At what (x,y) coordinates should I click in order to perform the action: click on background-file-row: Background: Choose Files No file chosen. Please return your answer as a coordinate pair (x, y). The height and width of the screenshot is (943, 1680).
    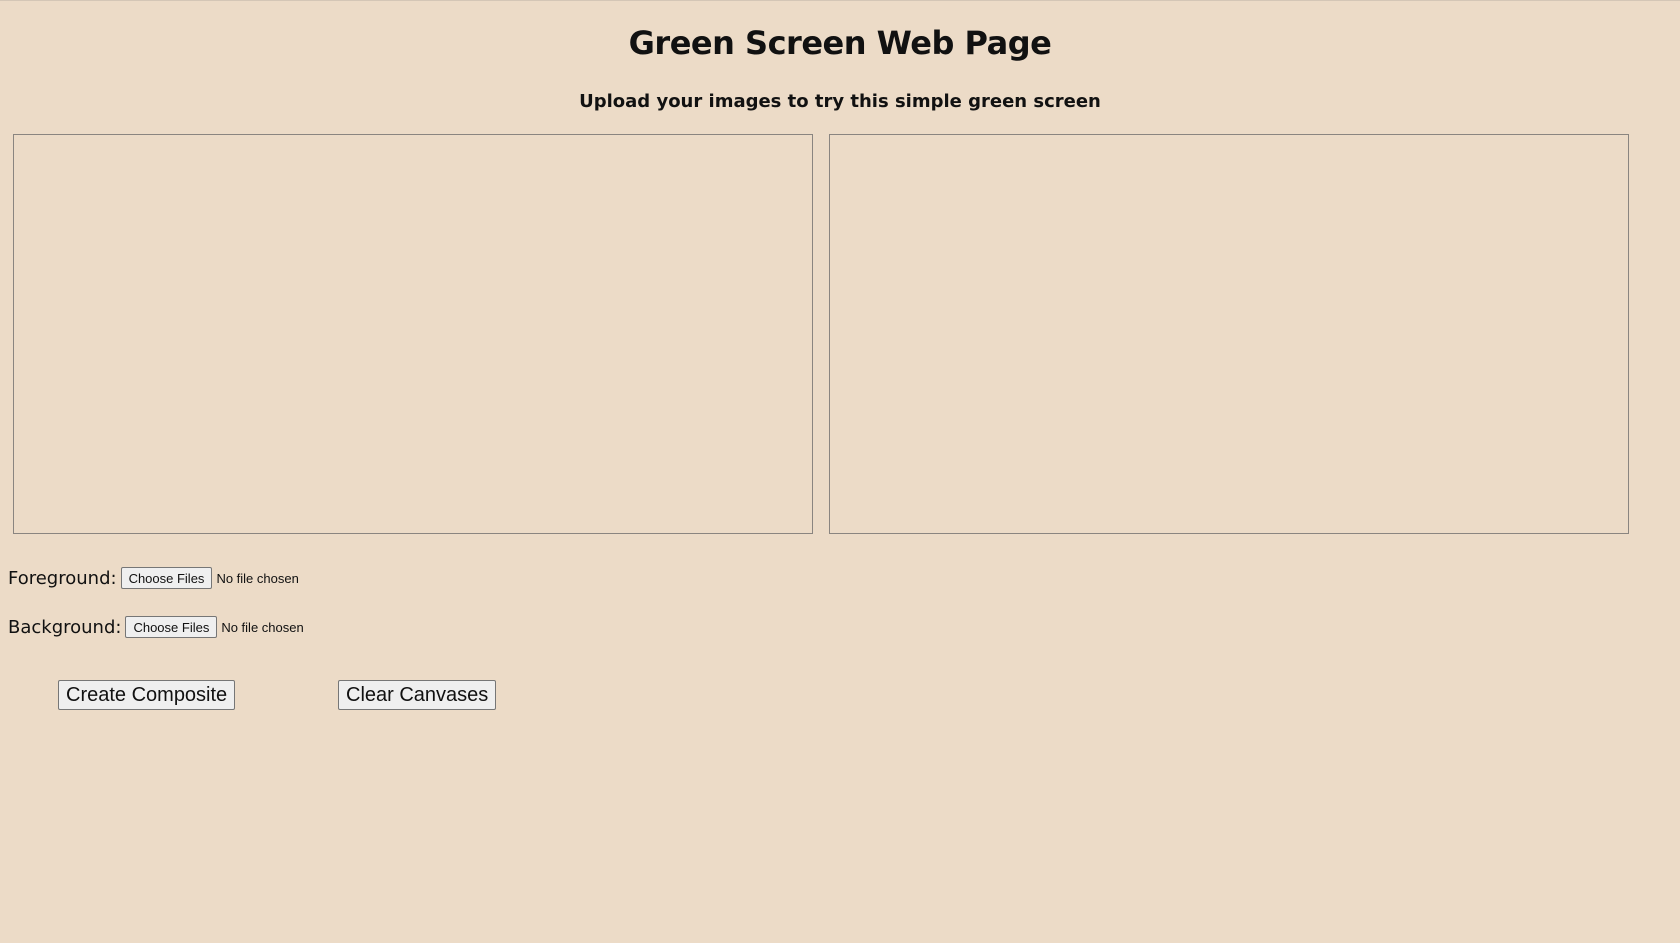
    Looking at the image, I should click on (156, 627).